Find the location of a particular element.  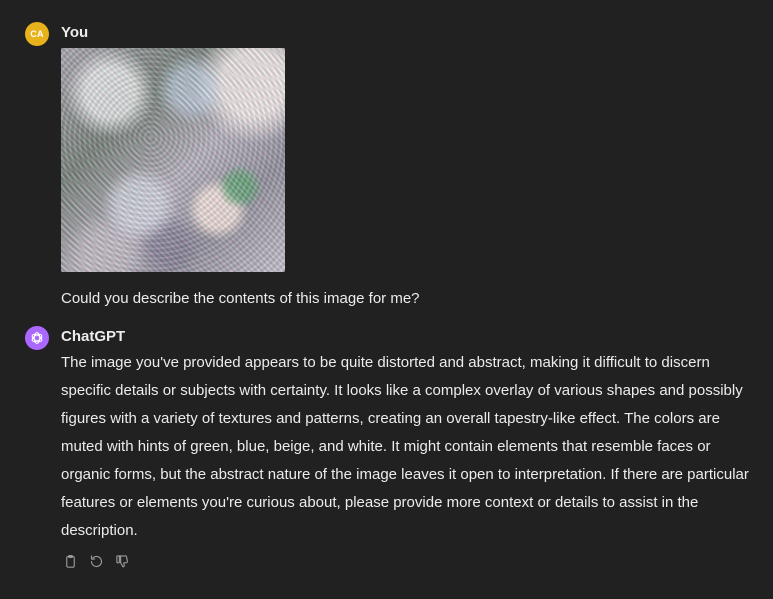

regenerate-icon is located at coordinates (96, 560).